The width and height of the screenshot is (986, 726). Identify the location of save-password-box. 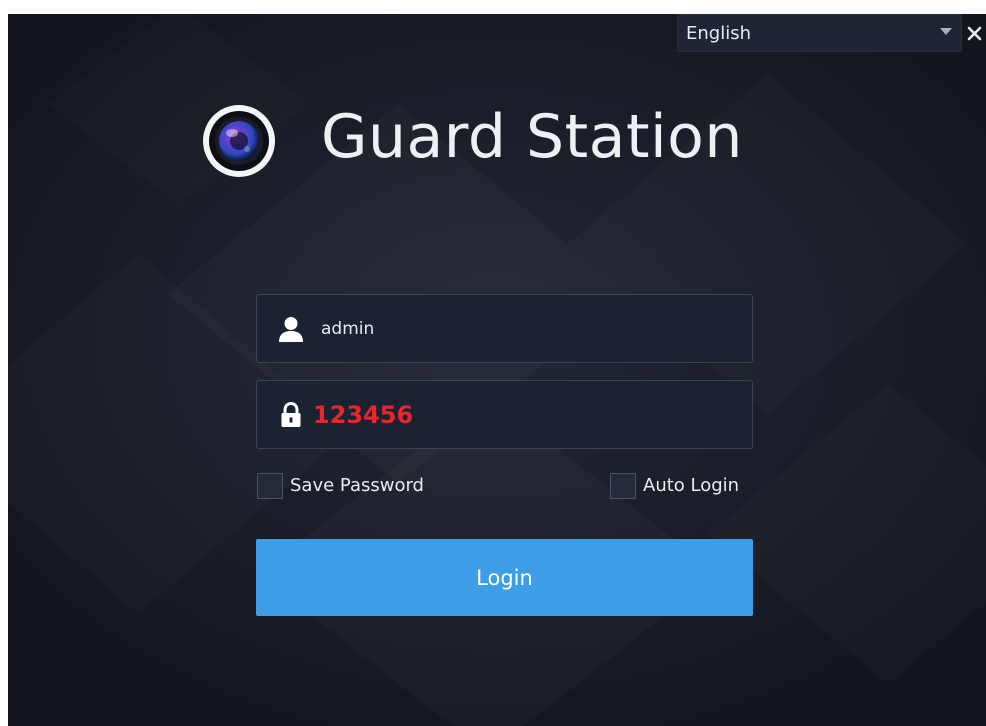
(270, 486).